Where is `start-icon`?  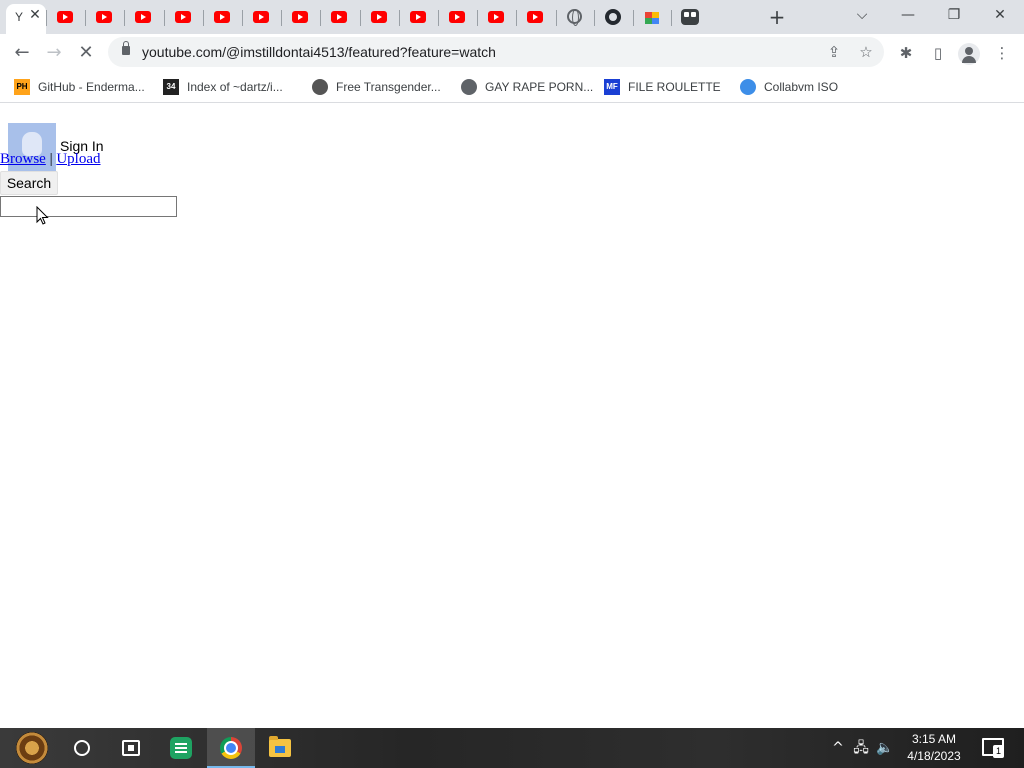
start-icon is located at coordinates (34, 748).